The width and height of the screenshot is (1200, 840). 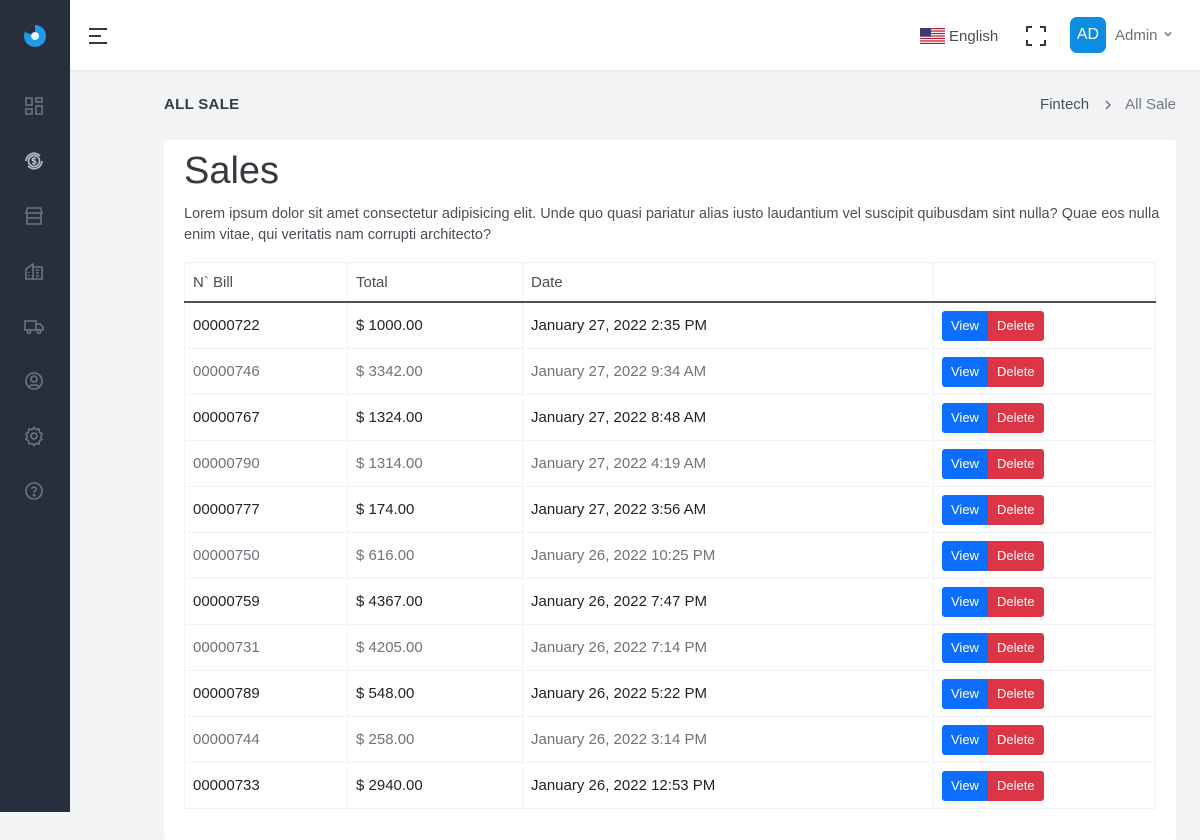 I want to click on cell-bill: 00000767, so click(x=266, y=417).